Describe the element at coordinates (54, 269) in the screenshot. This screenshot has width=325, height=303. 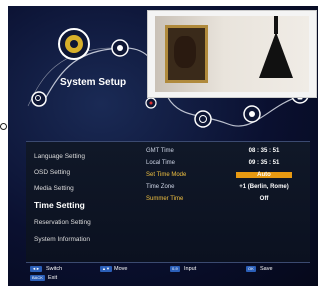
I see `switch-label: Switch` at that location.